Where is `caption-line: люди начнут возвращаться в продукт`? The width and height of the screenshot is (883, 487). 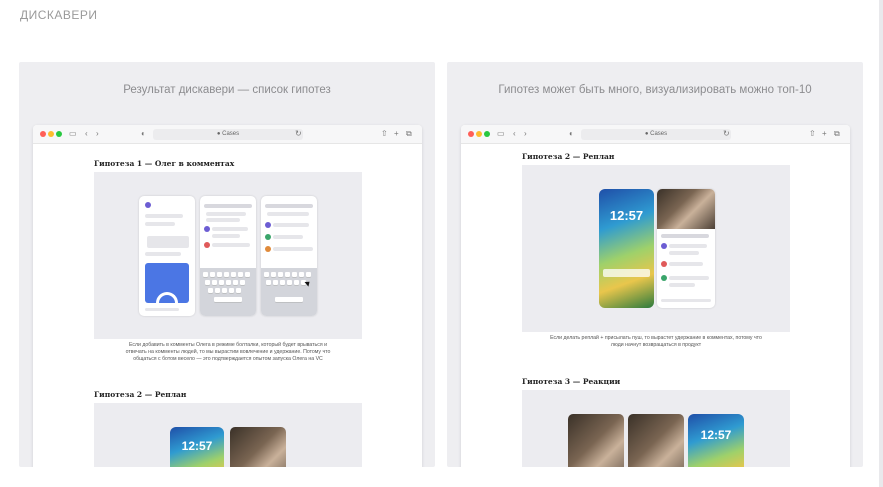 caption-line: люди начнут возвращаться в продукт is located at coordinates (656, 345).